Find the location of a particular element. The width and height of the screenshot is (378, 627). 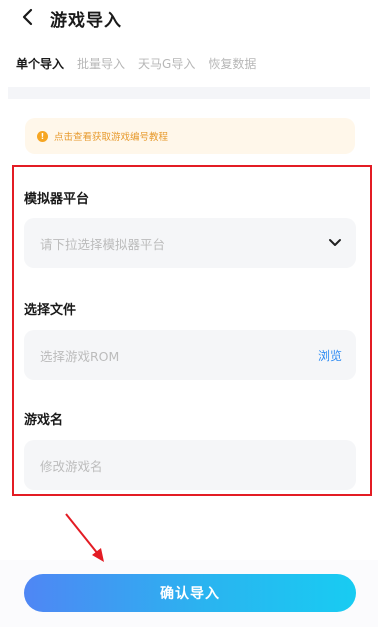

tab-restore-data: 恢复数据 is located at coordinates (232, 65).